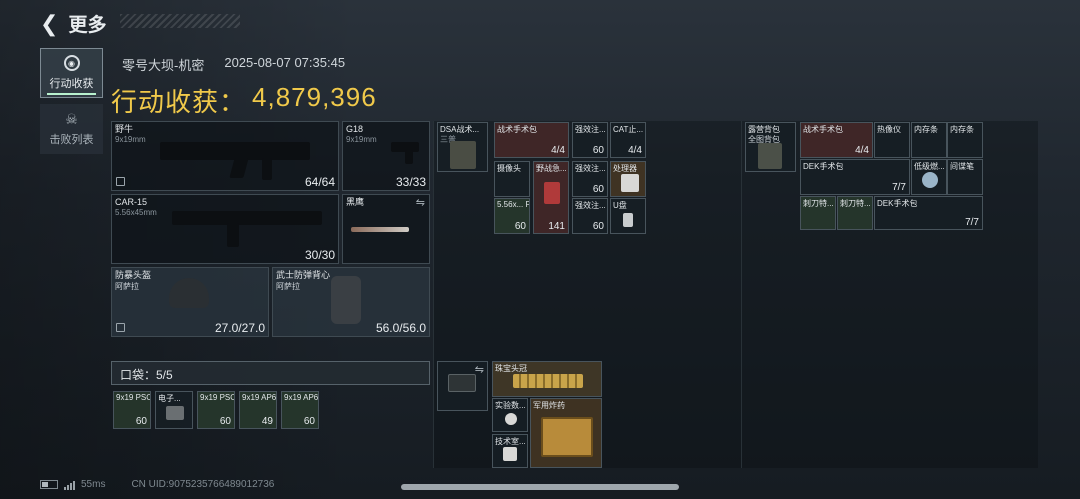  What do you see at coordinates (409, 157) in the screenshot?
I see `pistol-grip` at bounding box center [409, 157].